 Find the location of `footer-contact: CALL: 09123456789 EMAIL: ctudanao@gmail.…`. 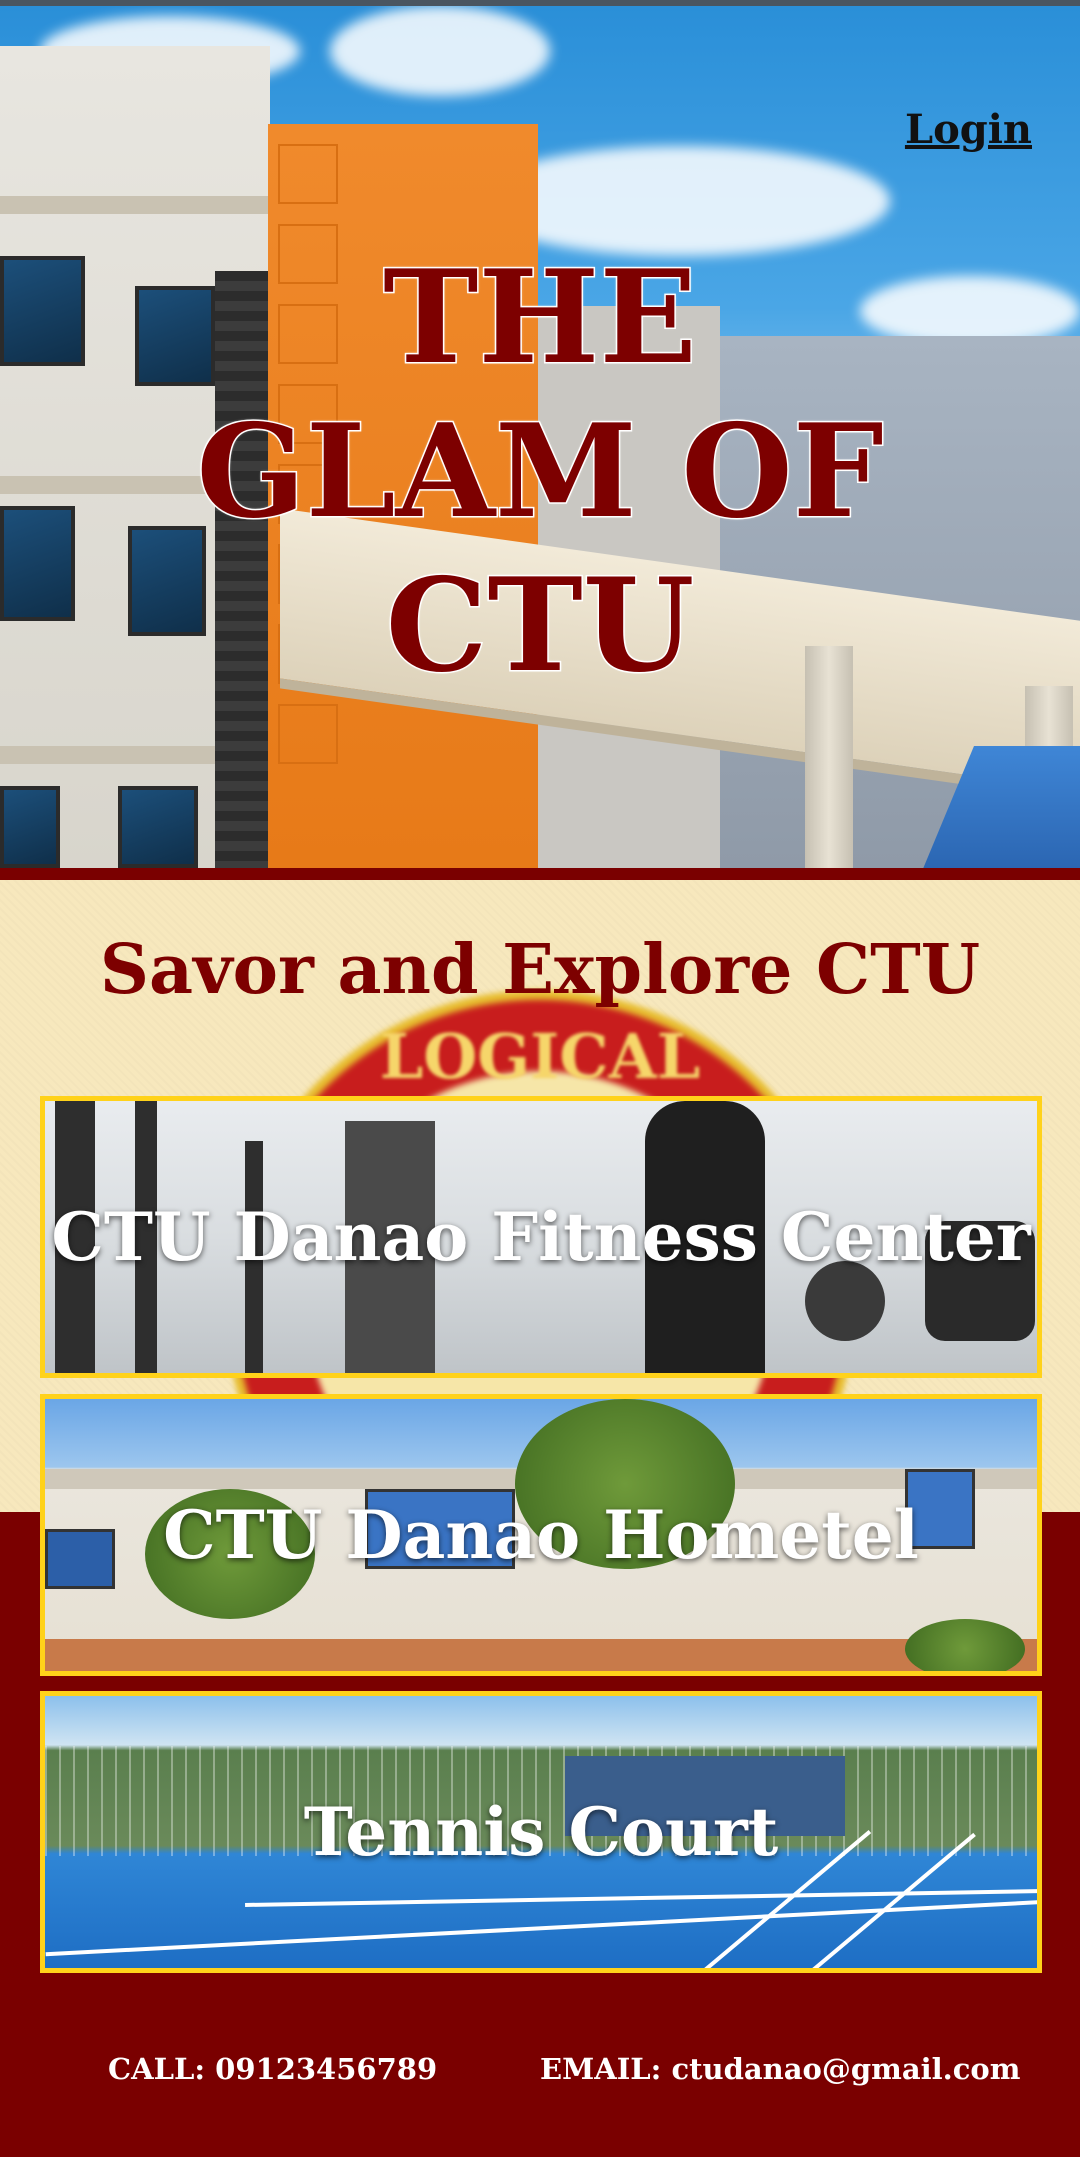

footer-contact: CALL: 09123456789 EMAIL: ctudanao@gmail.… is located at coordinates (540, 2070).